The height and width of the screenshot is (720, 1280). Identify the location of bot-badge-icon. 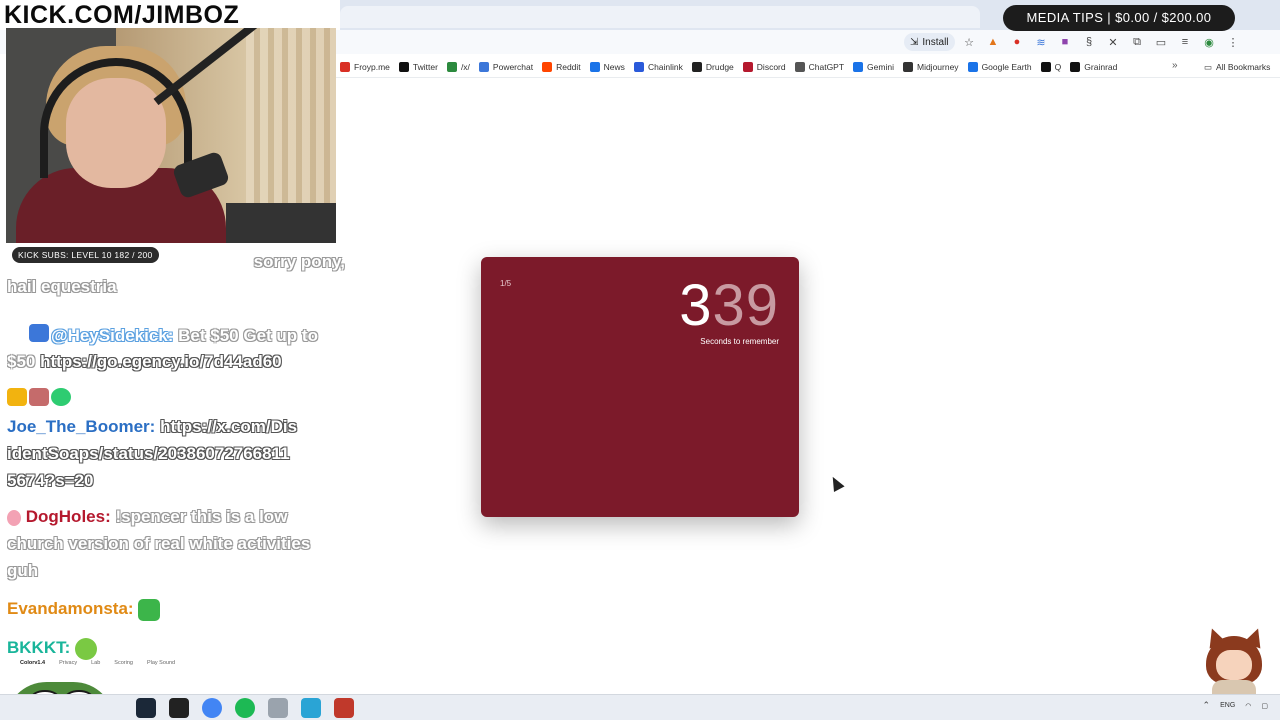
(39, 397).